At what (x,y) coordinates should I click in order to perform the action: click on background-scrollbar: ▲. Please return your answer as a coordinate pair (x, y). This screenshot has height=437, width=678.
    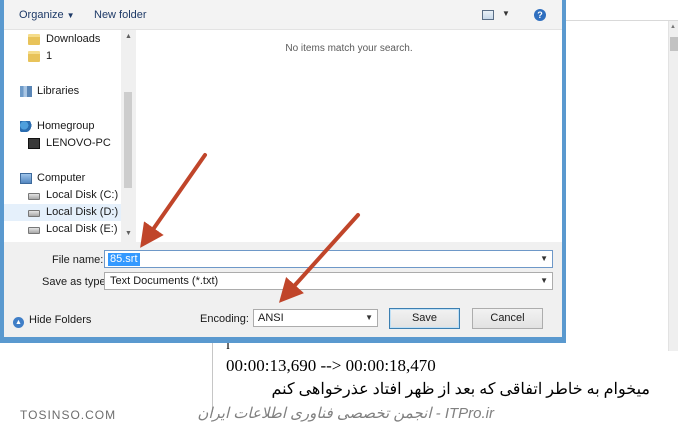
    Looking at the image, I should click on (673, 186).